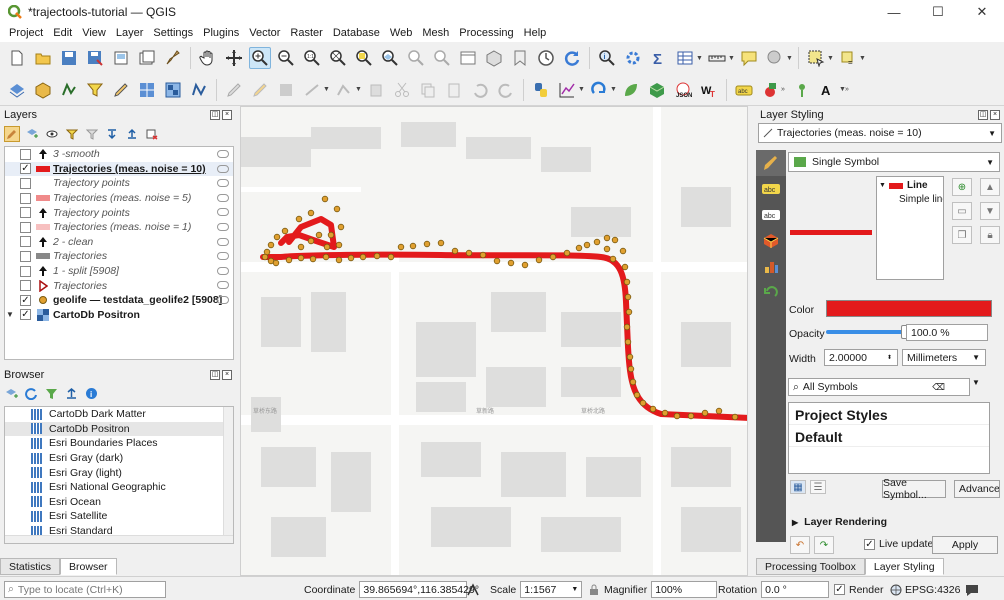  I want to click on icon-view-icon: ▦, so click(798, 487).